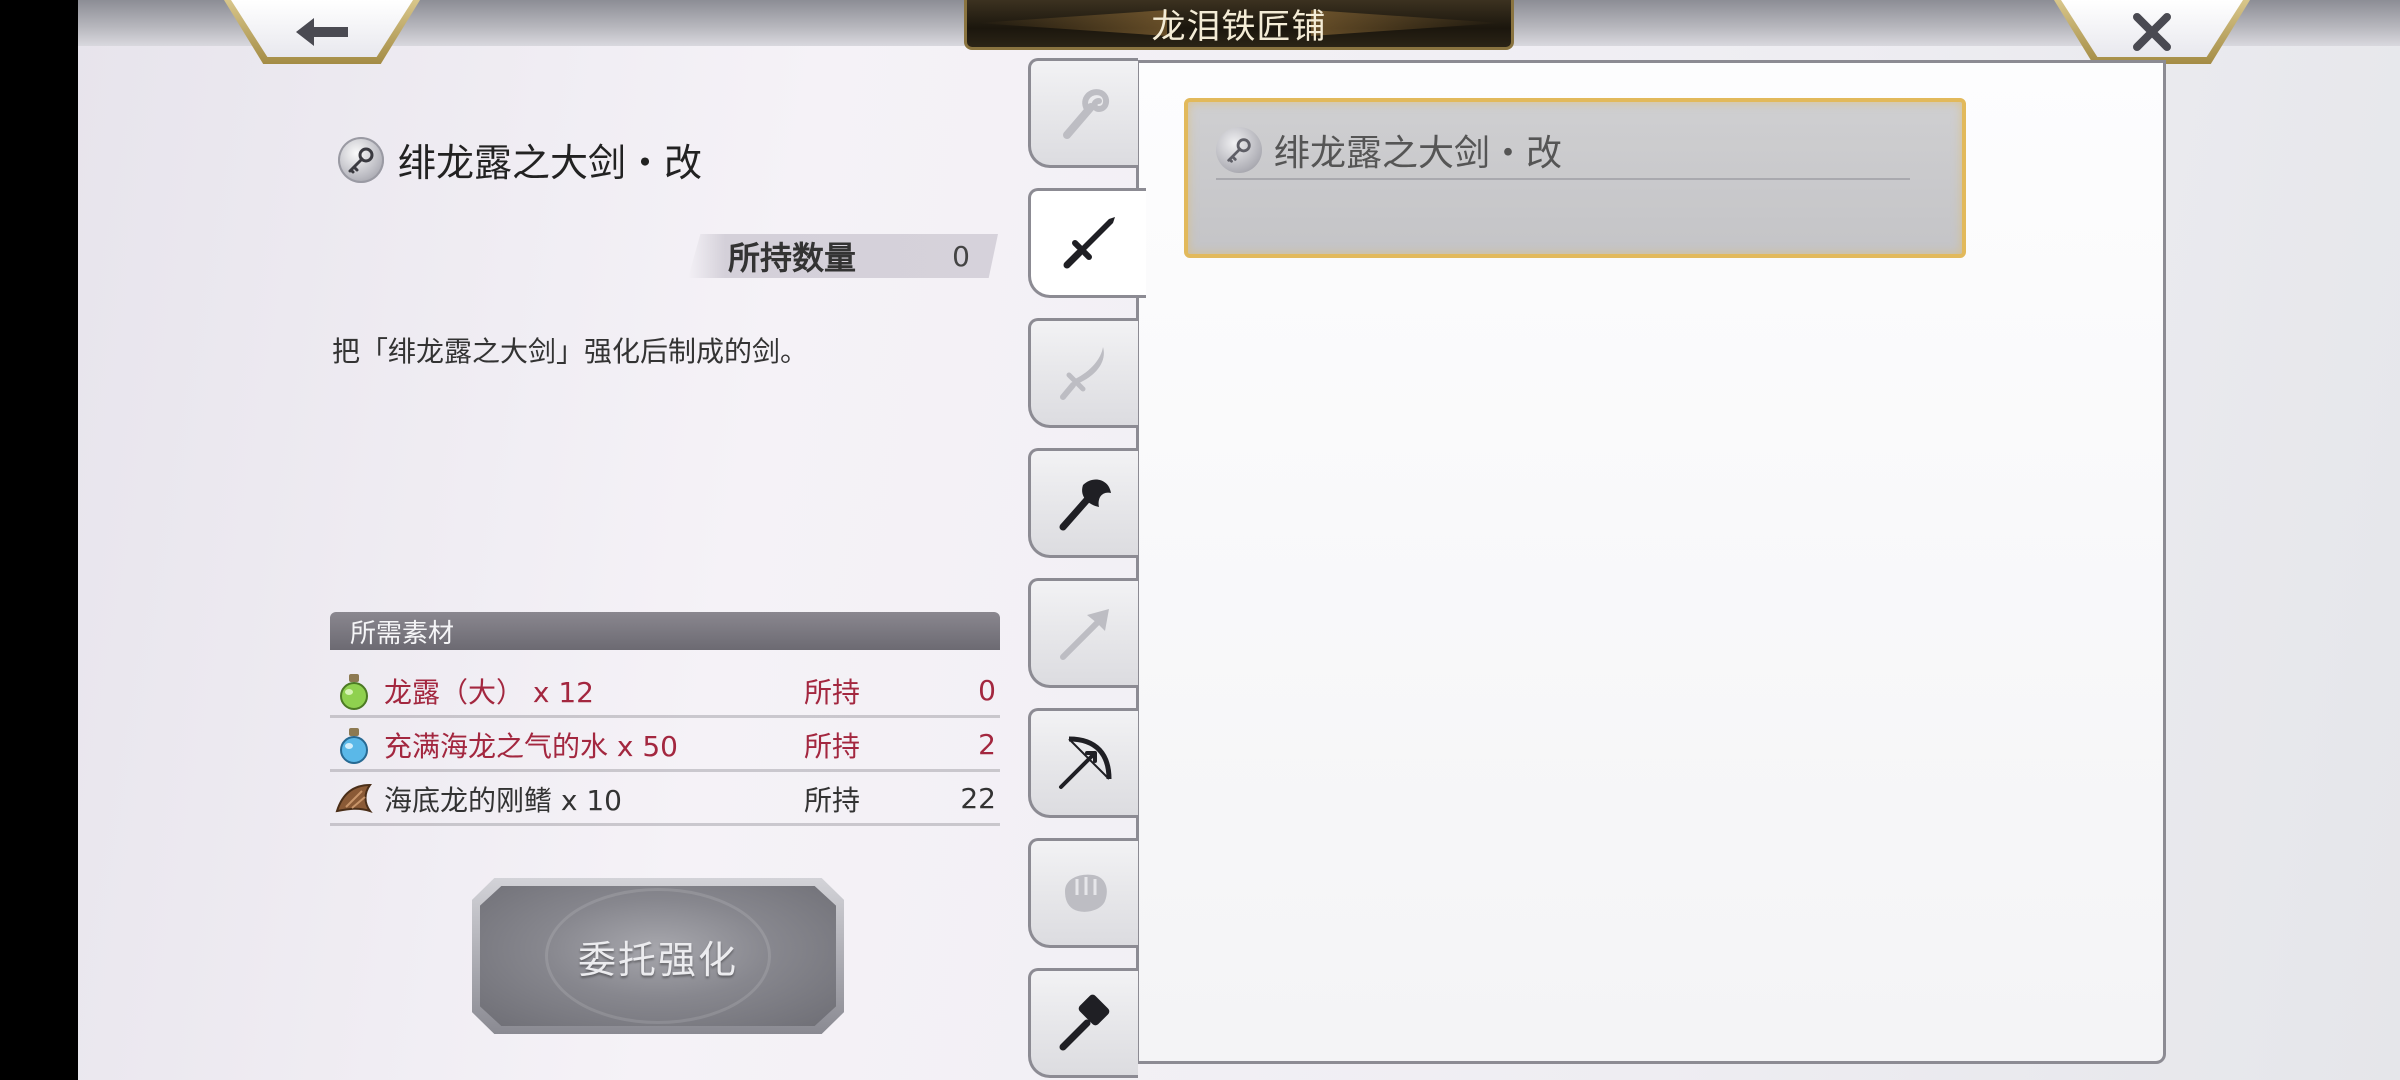 Image resolution: width=2400 pixels, height=1080 pixels. Describe the element at coordinates (1418, 153) in the screenshot. I see `weapon-list-item-name: 绯龙露之大剑・改` at that location.